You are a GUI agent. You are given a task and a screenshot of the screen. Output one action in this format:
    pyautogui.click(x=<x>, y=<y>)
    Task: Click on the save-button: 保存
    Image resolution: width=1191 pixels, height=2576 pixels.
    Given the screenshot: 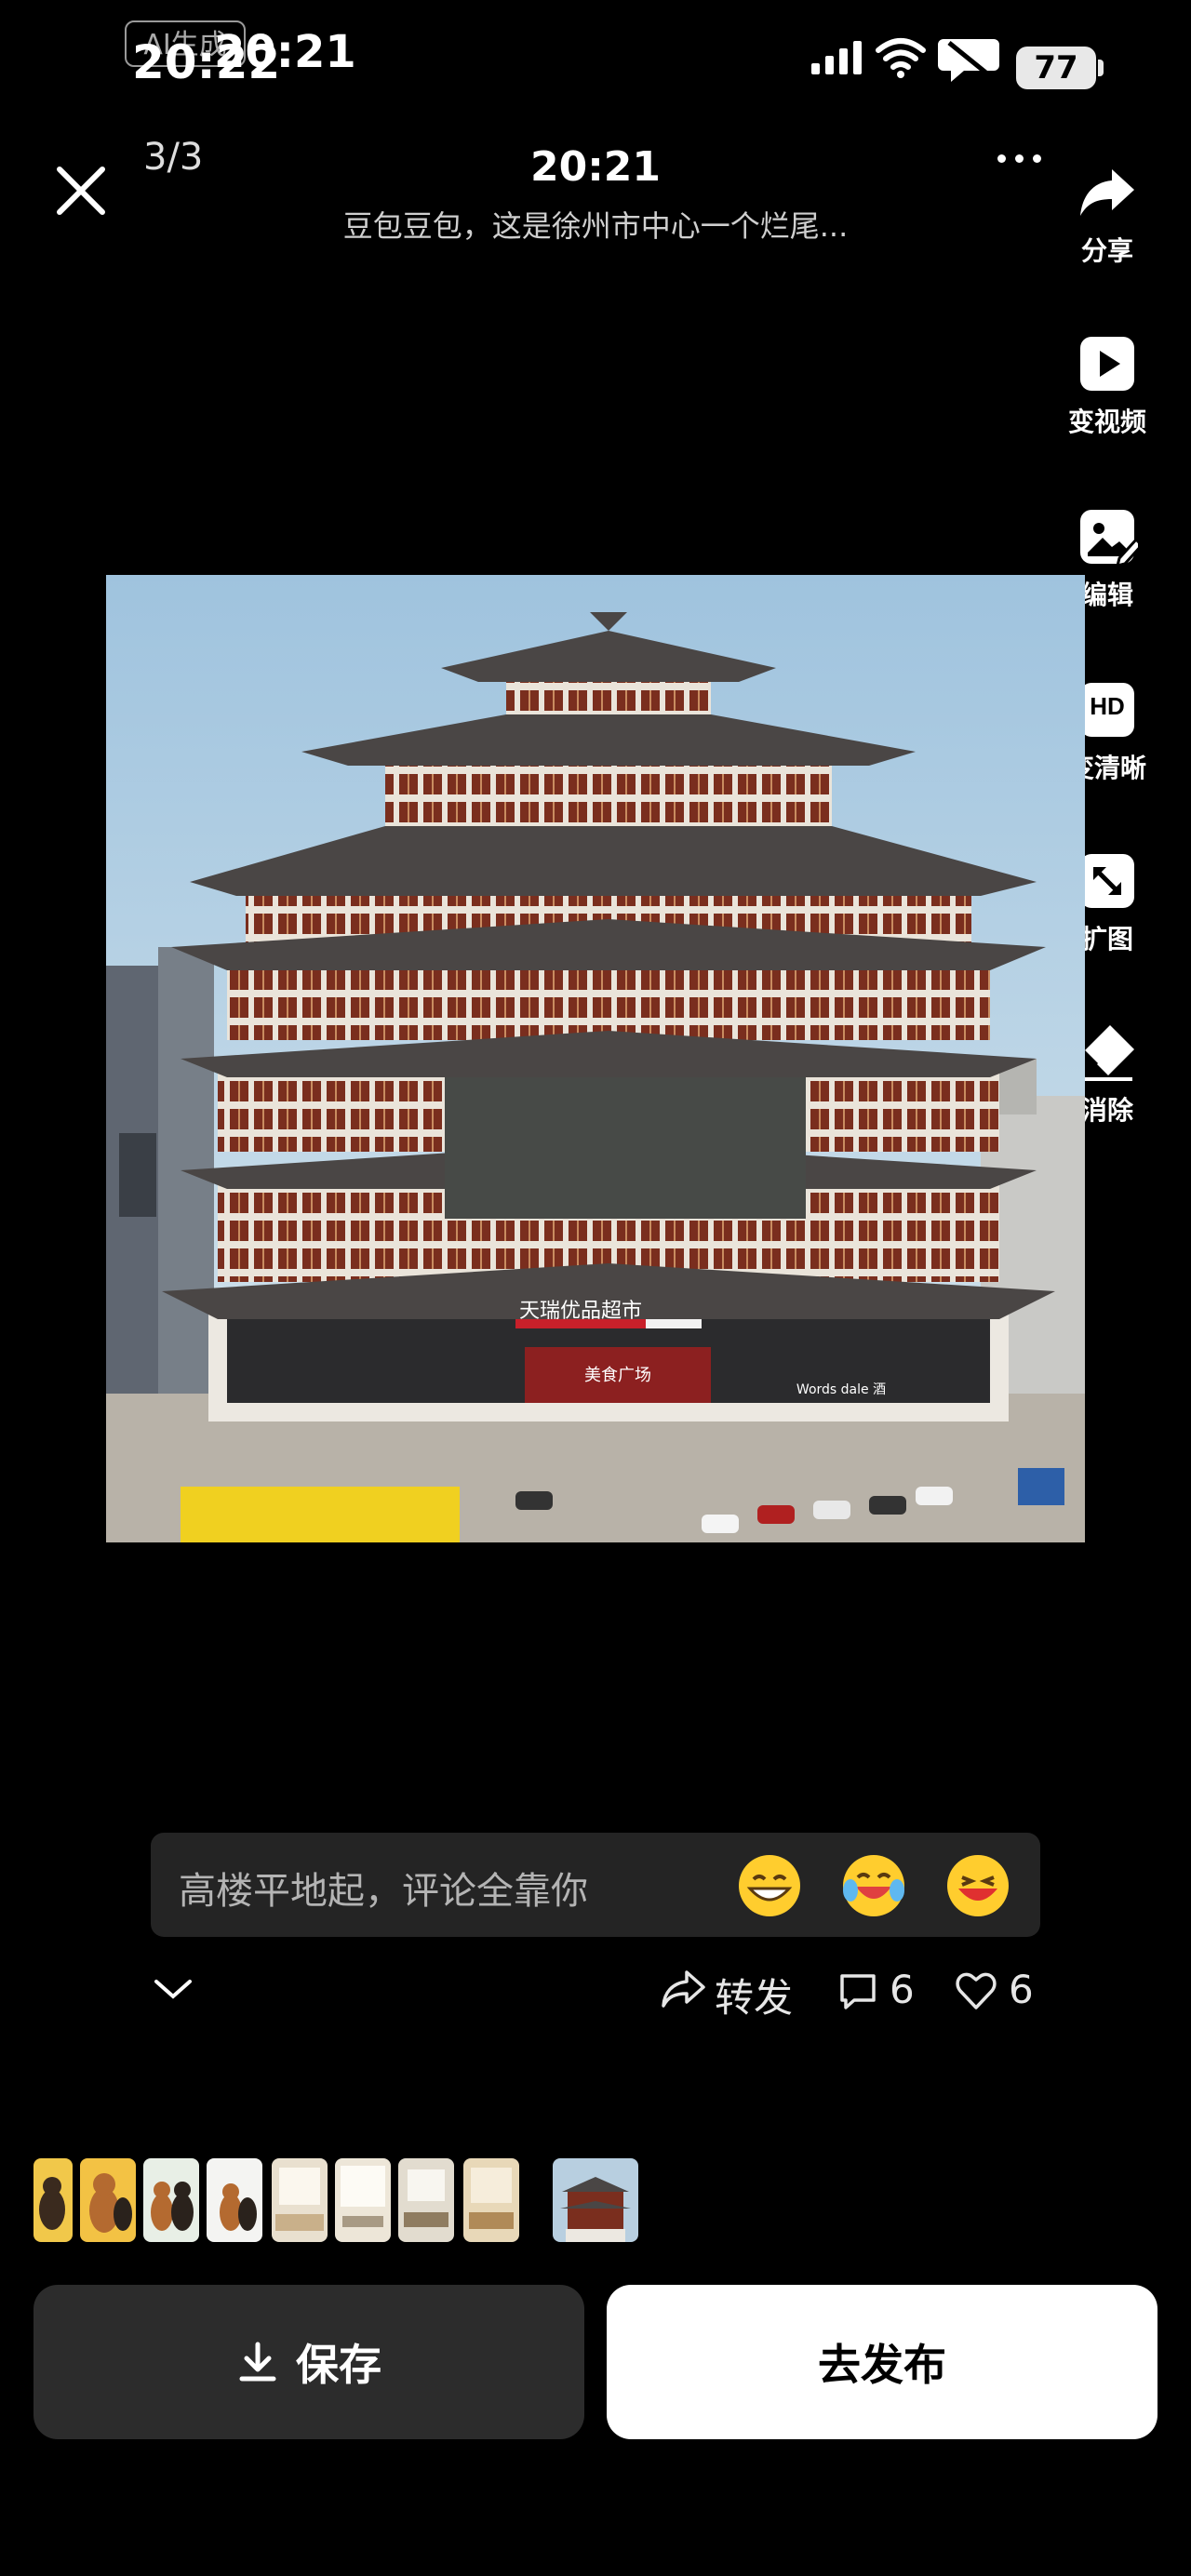 What is the action you would take?
    pyautogui.click(x=308, y=2362)
    